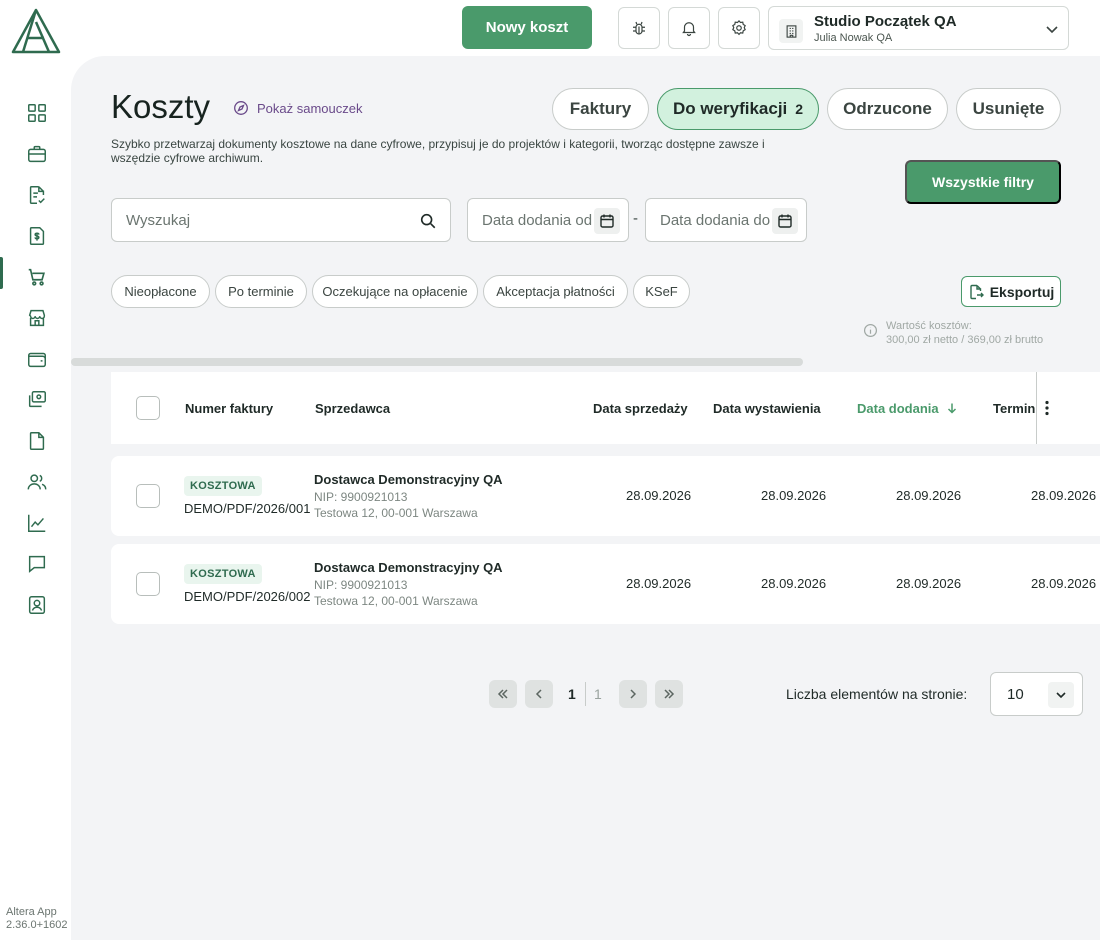  I want to click on sidebar-item-banking, so click(35, 399).